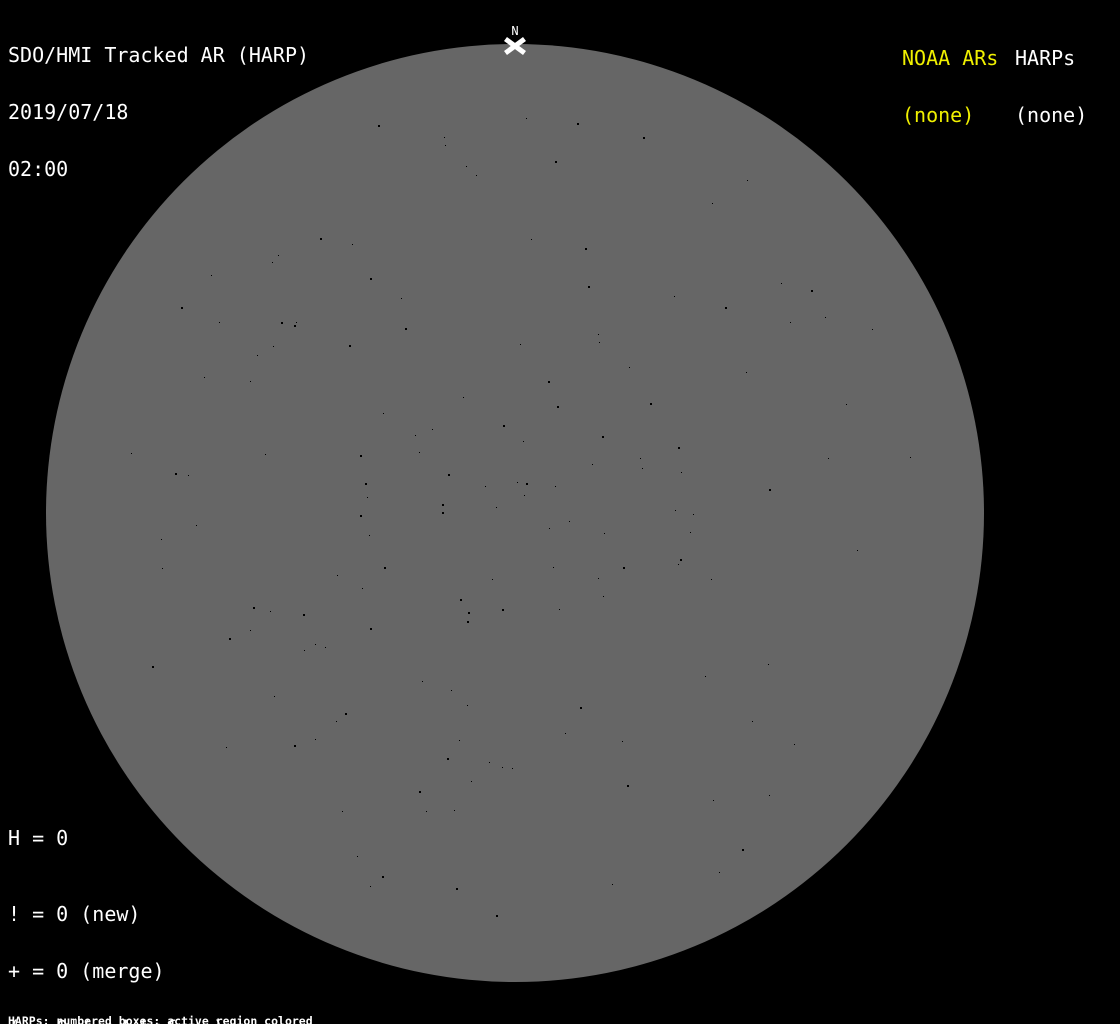  Describe the element at coordinates (1051, 115) in the screenshot. I see `harps-value: (none)` at that location.